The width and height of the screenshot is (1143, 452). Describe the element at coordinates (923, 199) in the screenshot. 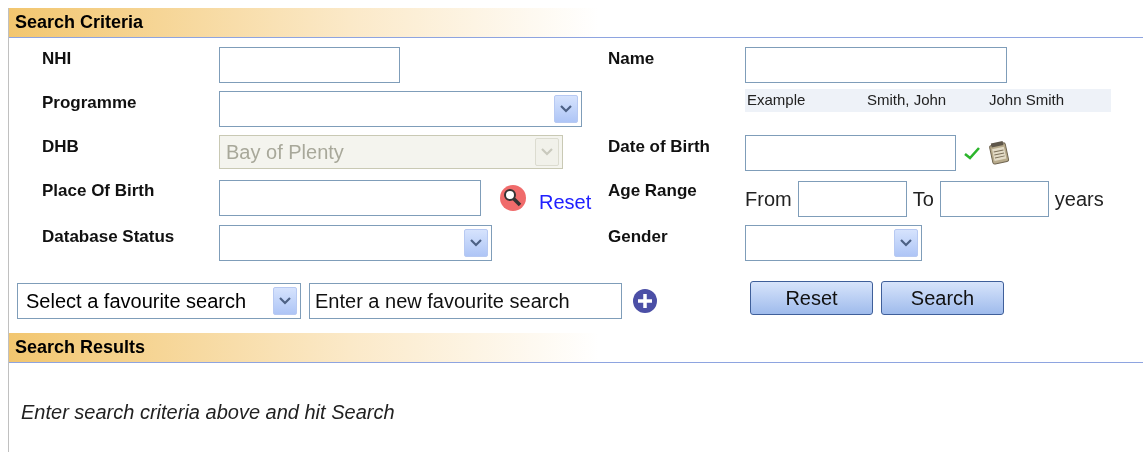

I see `to-label: To` at that location.